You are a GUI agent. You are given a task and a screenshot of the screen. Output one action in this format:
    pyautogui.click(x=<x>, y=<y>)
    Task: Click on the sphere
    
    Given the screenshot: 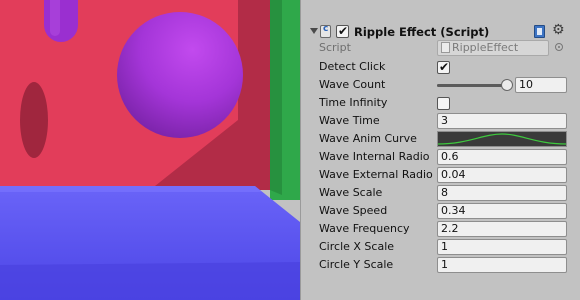 What is the action you would take?
    pyautogui.click(x=180, y=75)
    